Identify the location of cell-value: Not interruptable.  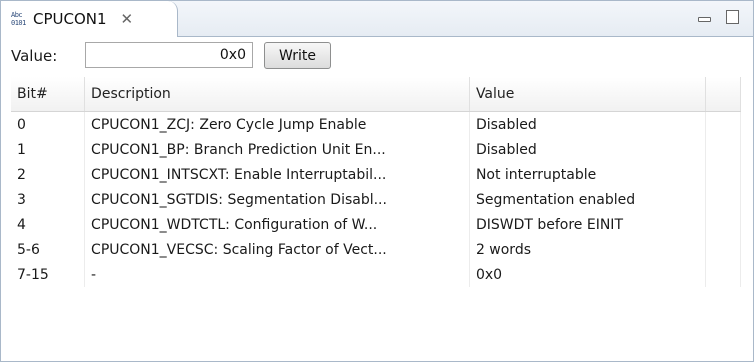
(587, 174).